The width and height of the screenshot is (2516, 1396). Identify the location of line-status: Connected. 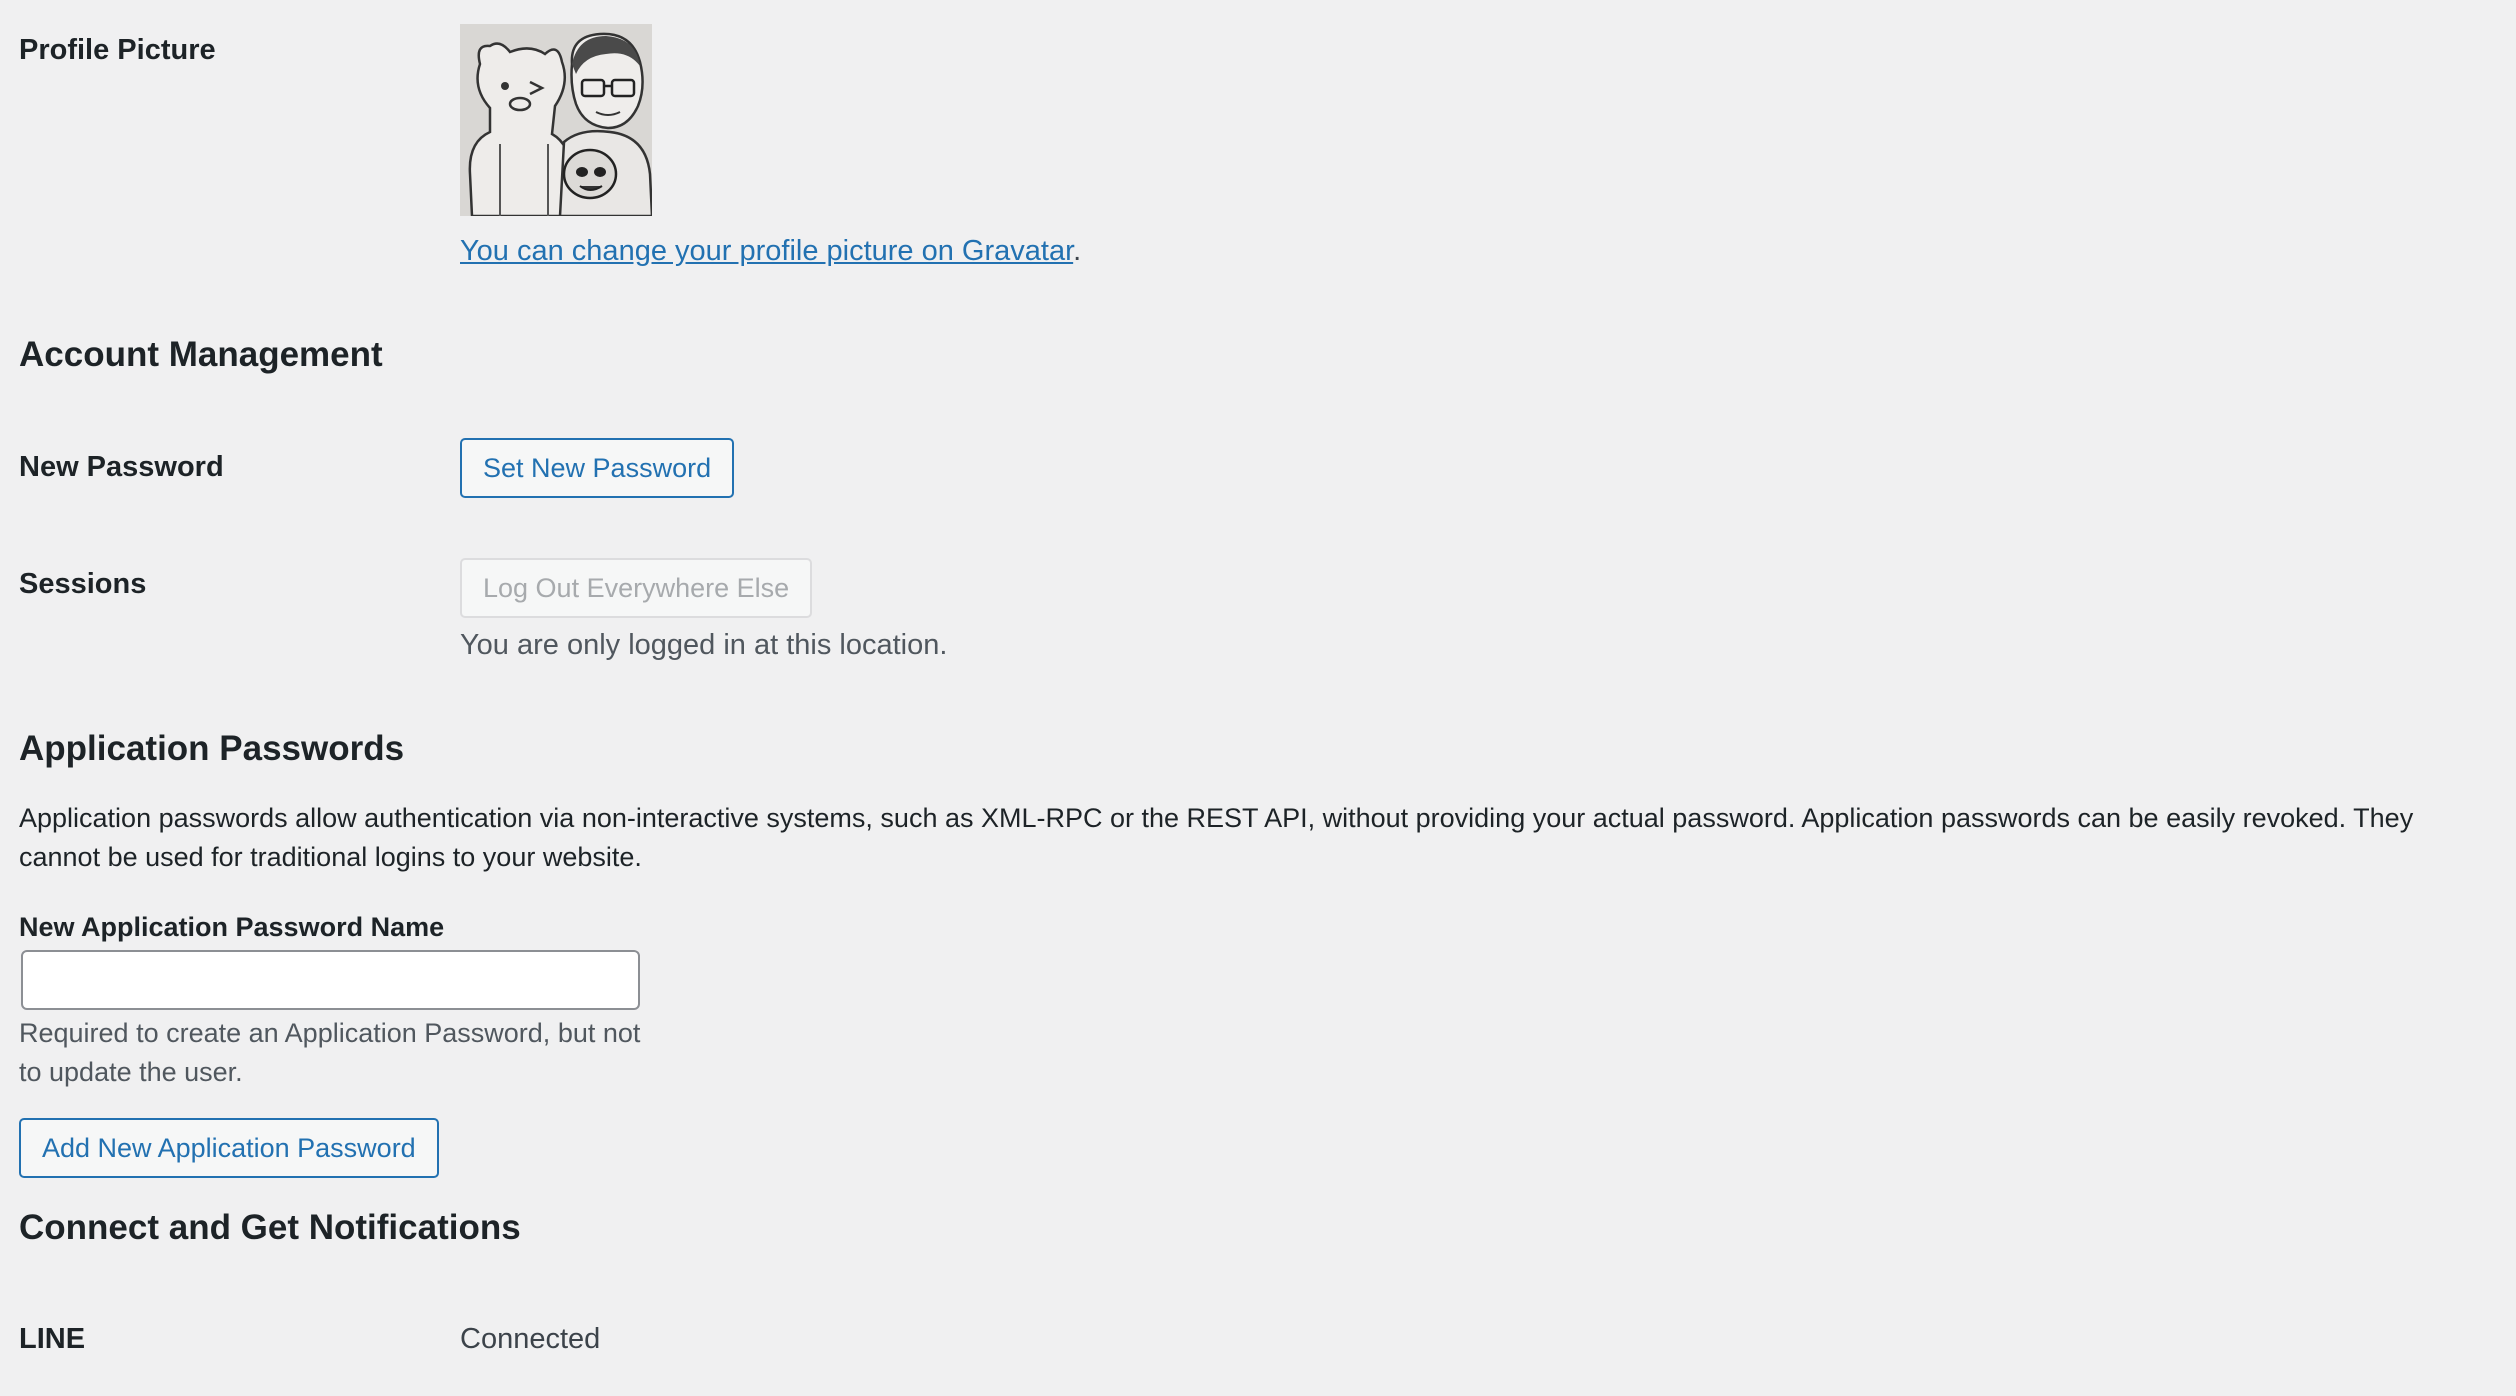
(530, 1339).